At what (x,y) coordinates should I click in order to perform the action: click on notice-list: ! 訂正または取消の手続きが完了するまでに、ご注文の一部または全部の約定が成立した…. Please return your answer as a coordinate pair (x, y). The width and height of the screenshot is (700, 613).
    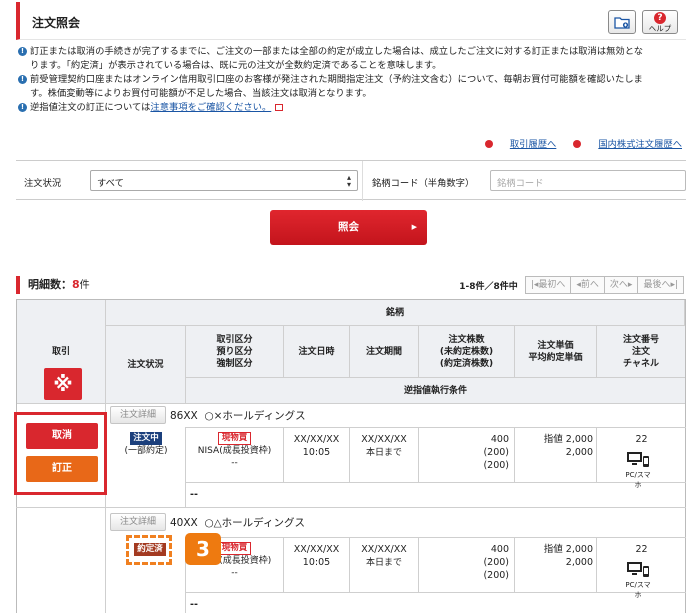
    Looking at the image, I should click on (352, 80).